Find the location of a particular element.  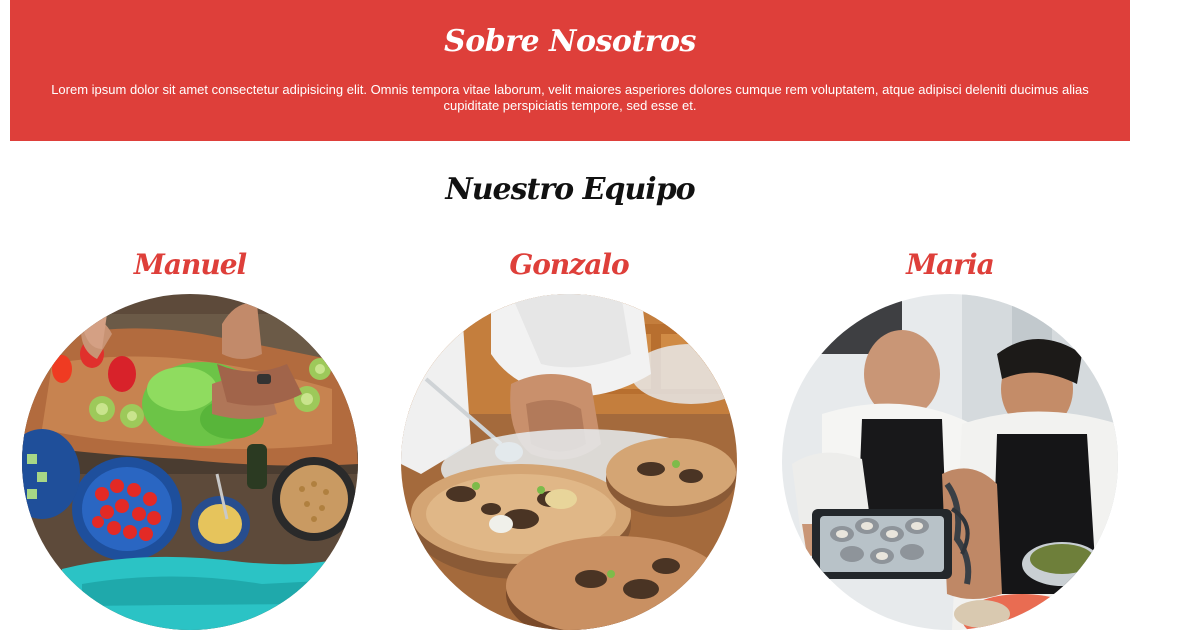

member-name: Maria is located at coordinates (950, 264).